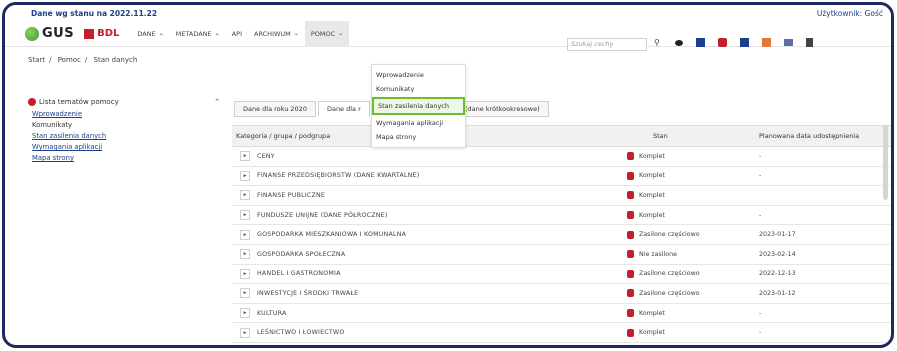 The width and height of the screenshot is (897, 351). Describe the element at coordinates (561, 157) in the screenshot. I see `table-row: ▸ CENY Komplet -` at that location.